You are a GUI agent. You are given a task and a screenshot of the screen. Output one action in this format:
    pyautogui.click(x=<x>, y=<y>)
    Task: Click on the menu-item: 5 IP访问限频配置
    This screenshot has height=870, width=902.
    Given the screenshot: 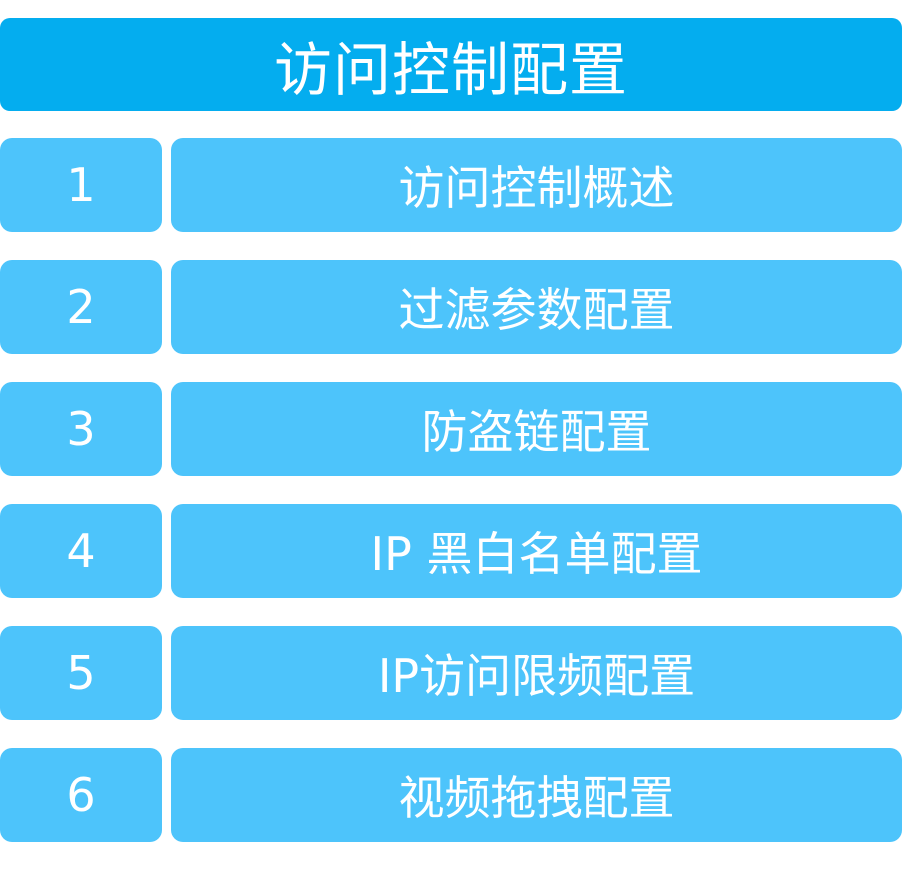 What is the action you would take?
    pyautogui.click(x=451, y=673)
    